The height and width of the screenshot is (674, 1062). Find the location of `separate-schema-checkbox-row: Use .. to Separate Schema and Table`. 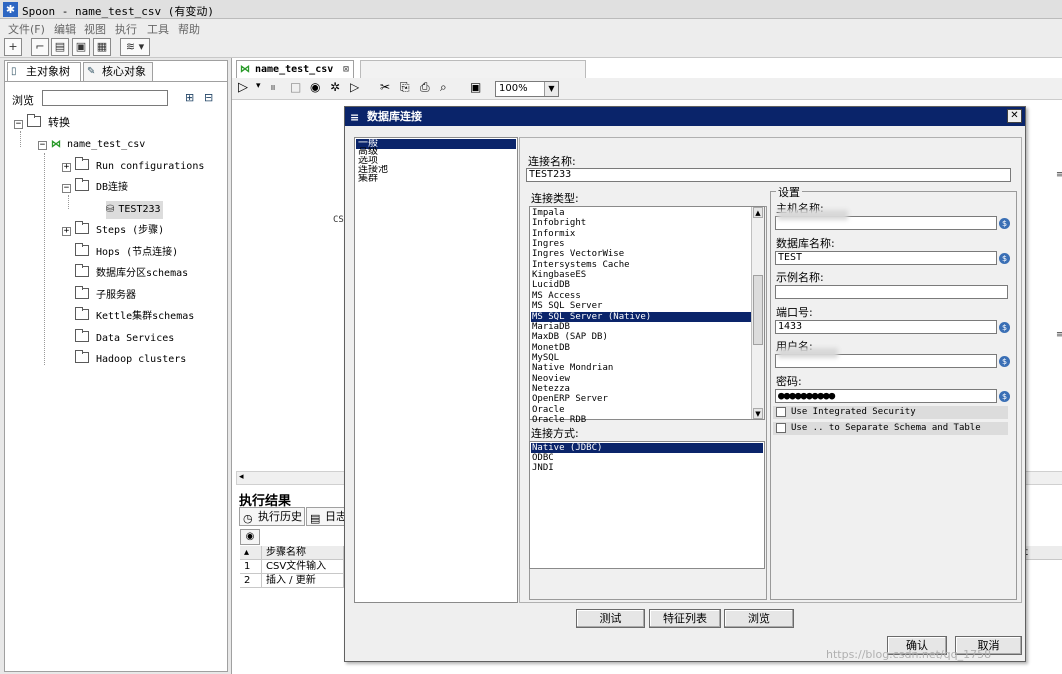

separate-schema-checkbox-row: Use .. to Separate Schema and Table is located at coordinates (890, 428).